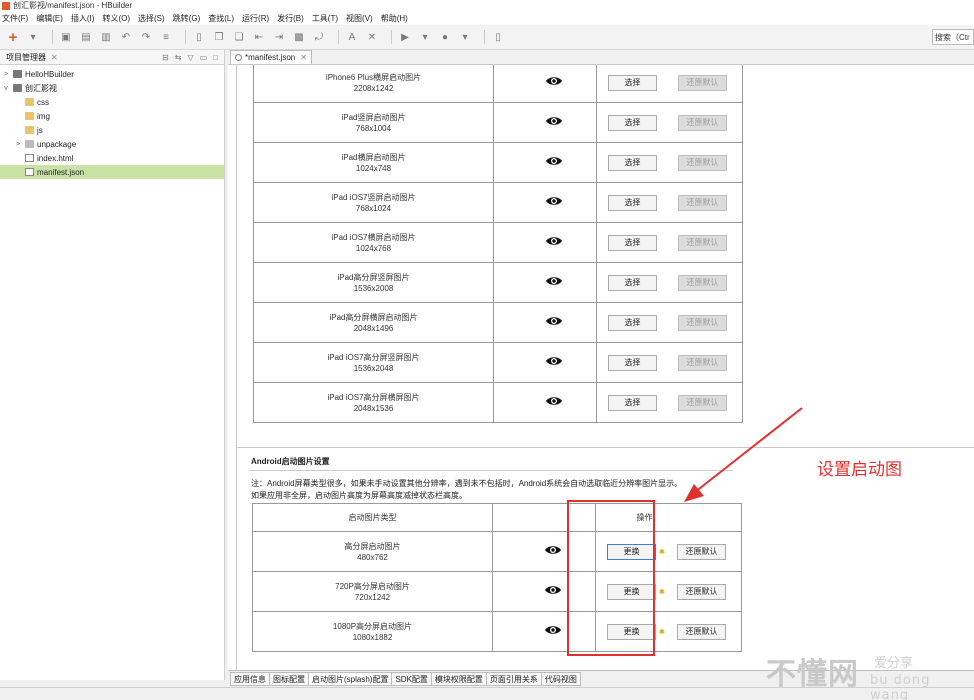 This screenshot has height=700, width=974. What do you see at coordinates (112, 172) in the screenshot?
I see `tree-item-manifest-json: manifest.json` at bounding box center [112, 172].